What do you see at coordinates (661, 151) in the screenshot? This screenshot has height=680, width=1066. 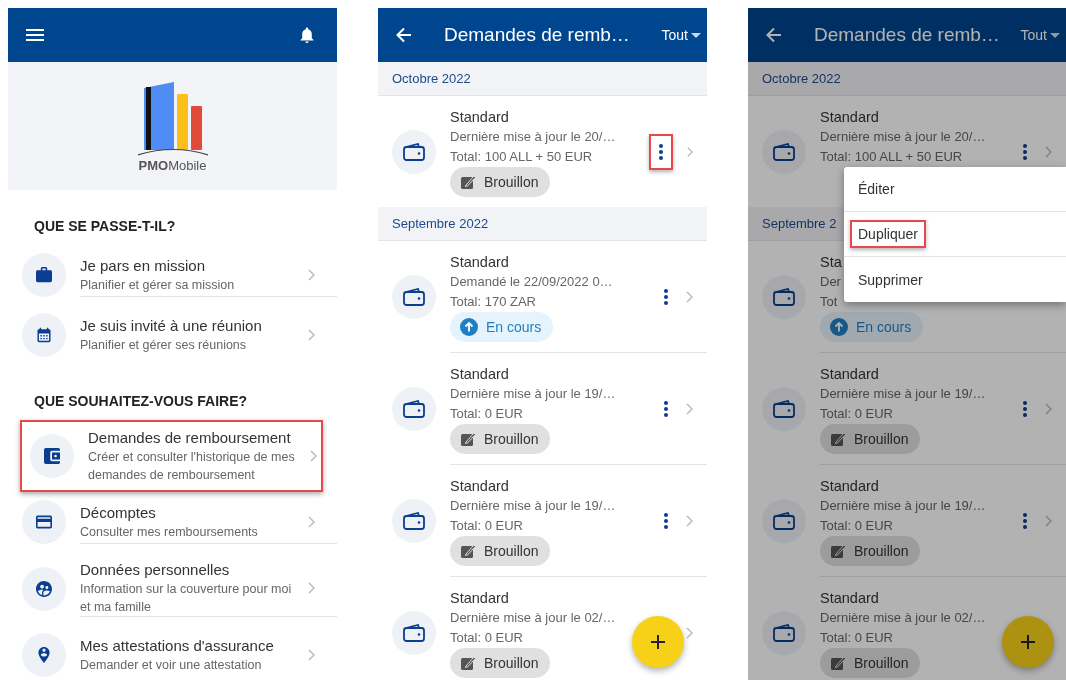 I see `highlighted-more-button` at bounding box center [661, 151].